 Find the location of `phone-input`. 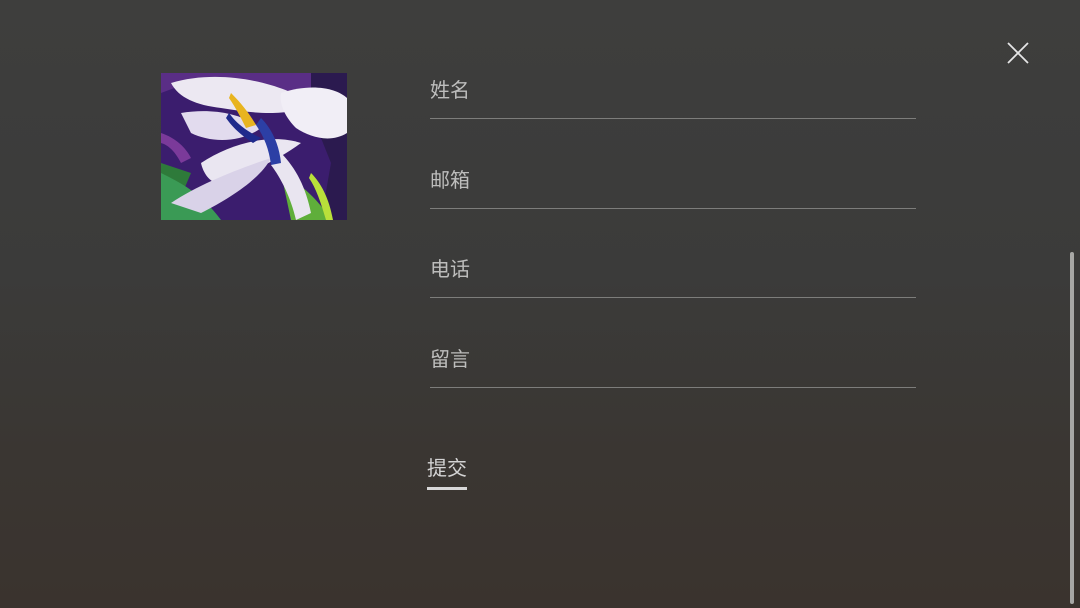

phone-input is located at coordinates (673, 269).